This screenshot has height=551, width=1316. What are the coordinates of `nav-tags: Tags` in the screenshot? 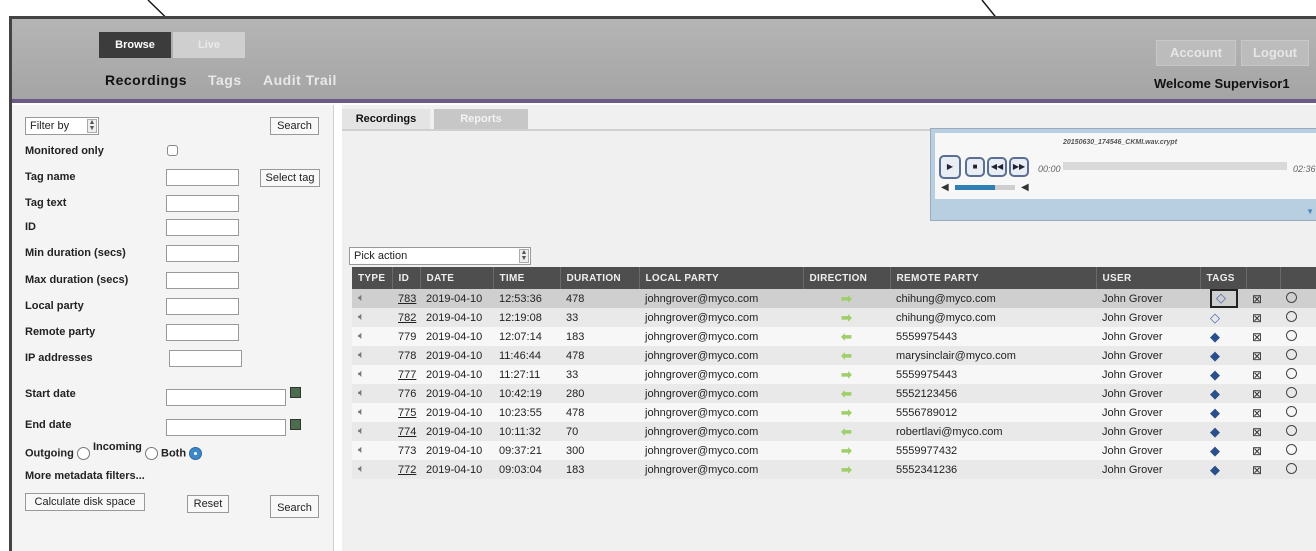 It's located at (225, 80).